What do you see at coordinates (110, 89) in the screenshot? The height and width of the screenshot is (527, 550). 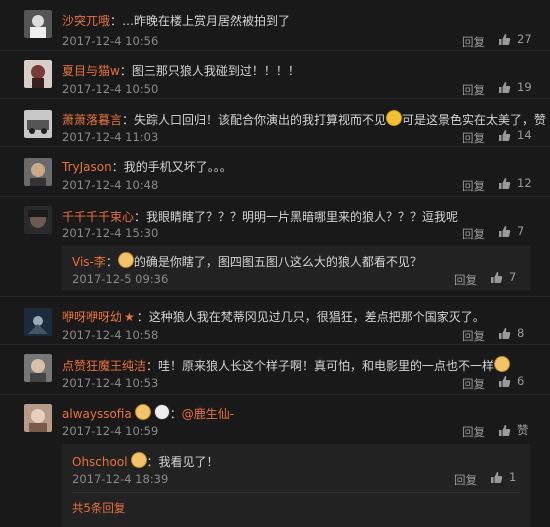 I see `timestamp: 2017-12-4 10:50` at bounding box center [110, 89].